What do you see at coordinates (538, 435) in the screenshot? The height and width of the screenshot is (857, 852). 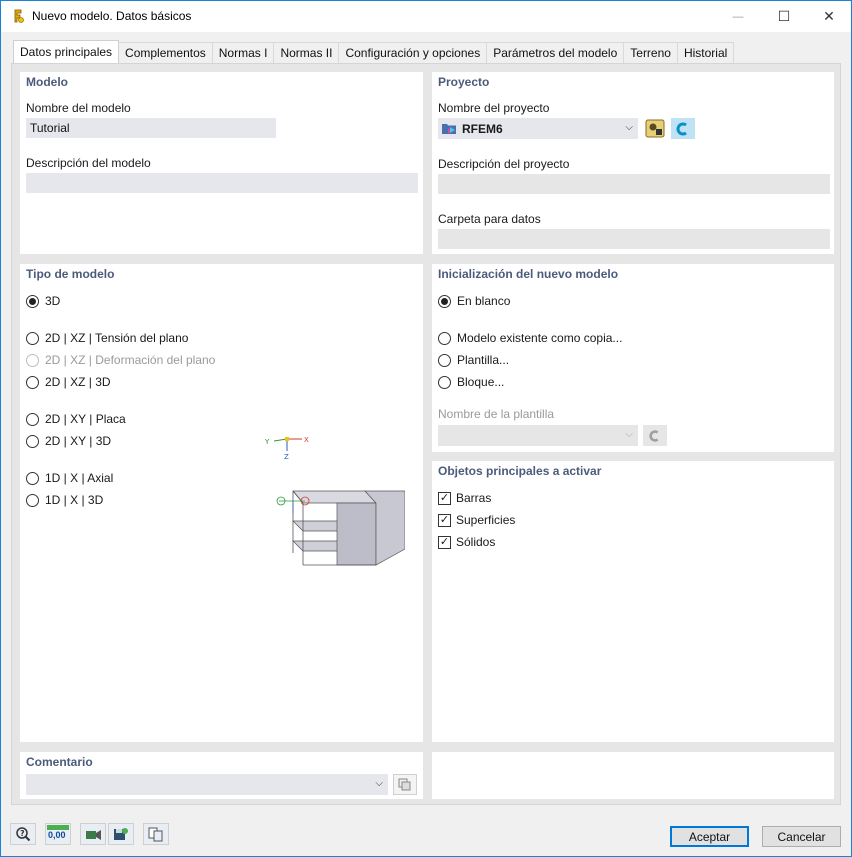 I see `template-dropdown: ⌵` at bounding box center [538, 435].